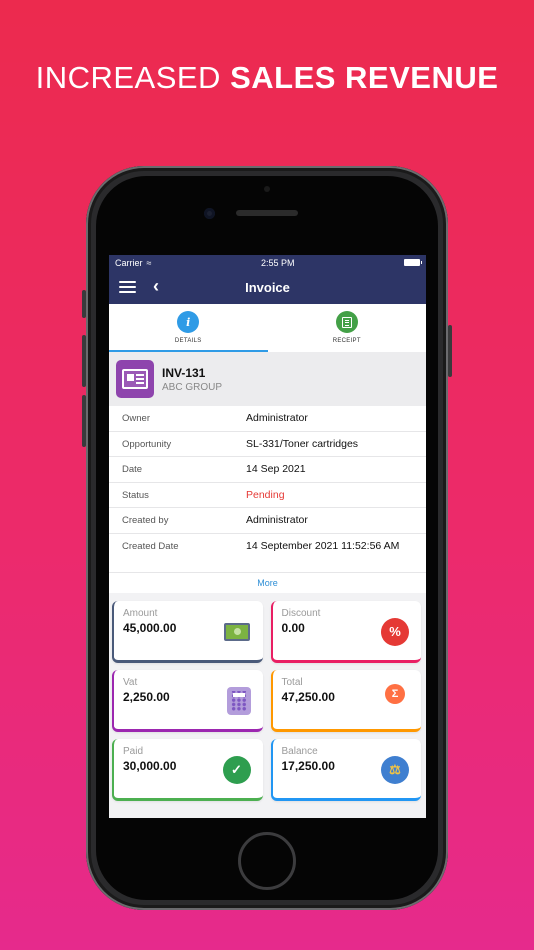  I want to click on carrier-label: Carrier, so click(129, 262).